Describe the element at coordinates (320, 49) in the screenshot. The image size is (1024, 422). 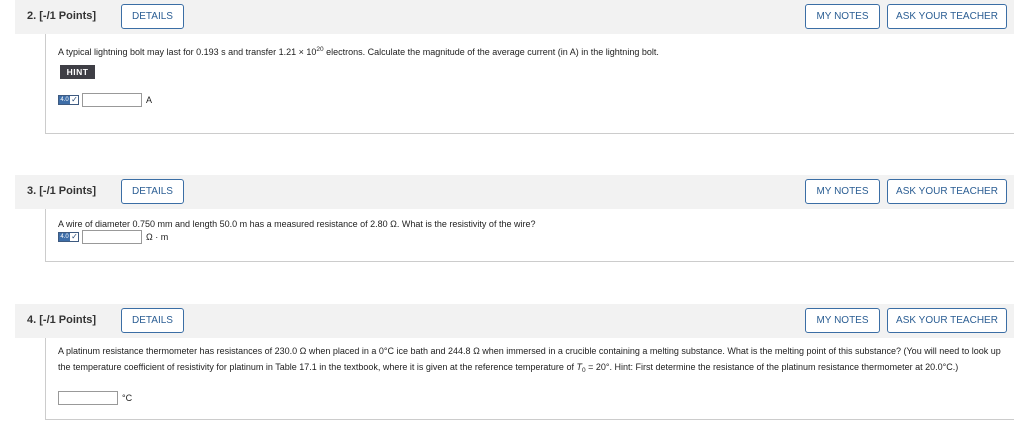
I see `exponent: 20` at that location.